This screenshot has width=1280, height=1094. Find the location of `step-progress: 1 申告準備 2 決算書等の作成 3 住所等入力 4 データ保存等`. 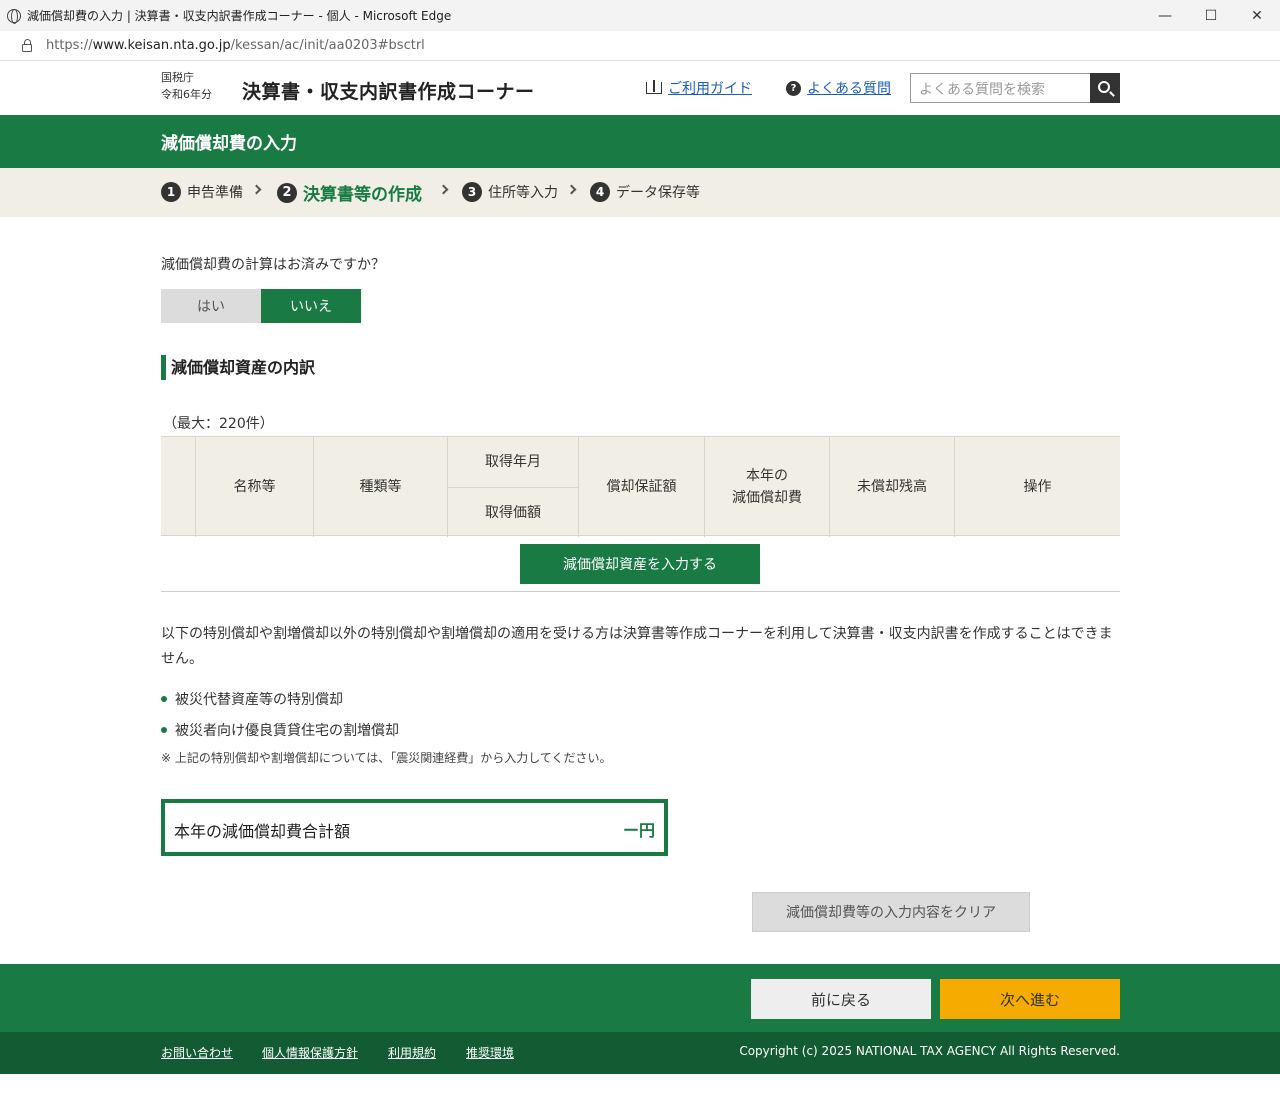

step-progress: 1 申告準備 2 決算書等の作成 3 住所等入力 4 データ保存等 is located at coordinates (640, 192).